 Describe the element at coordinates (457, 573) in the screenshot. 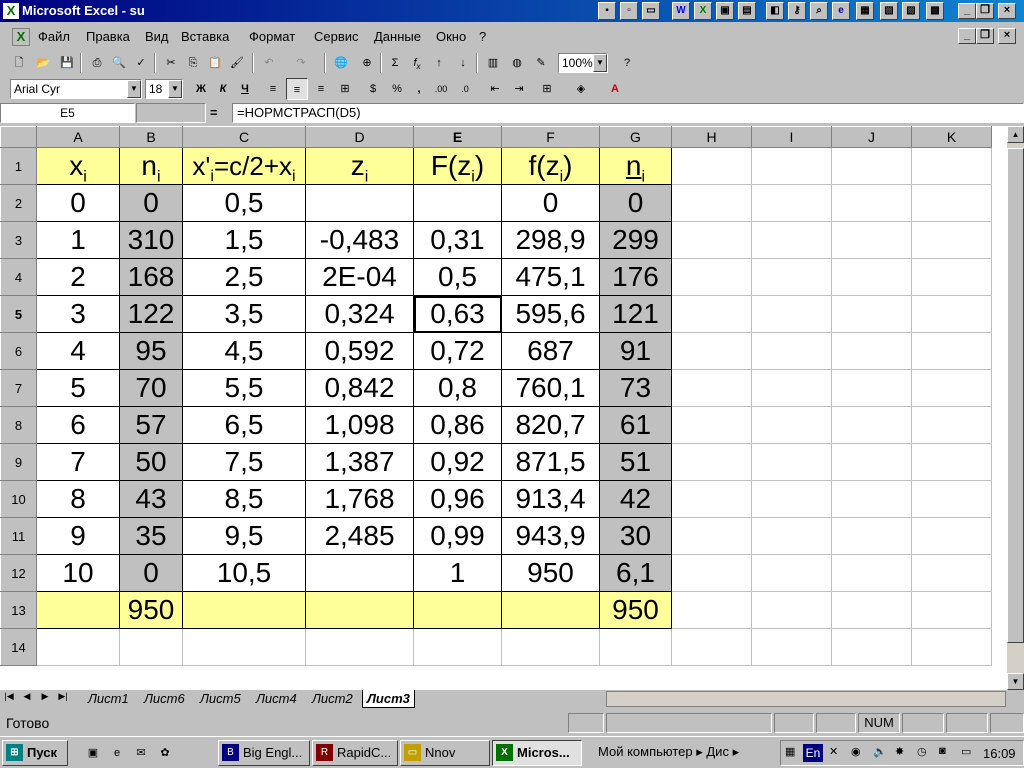

I see `cell-e: 1` at that location.